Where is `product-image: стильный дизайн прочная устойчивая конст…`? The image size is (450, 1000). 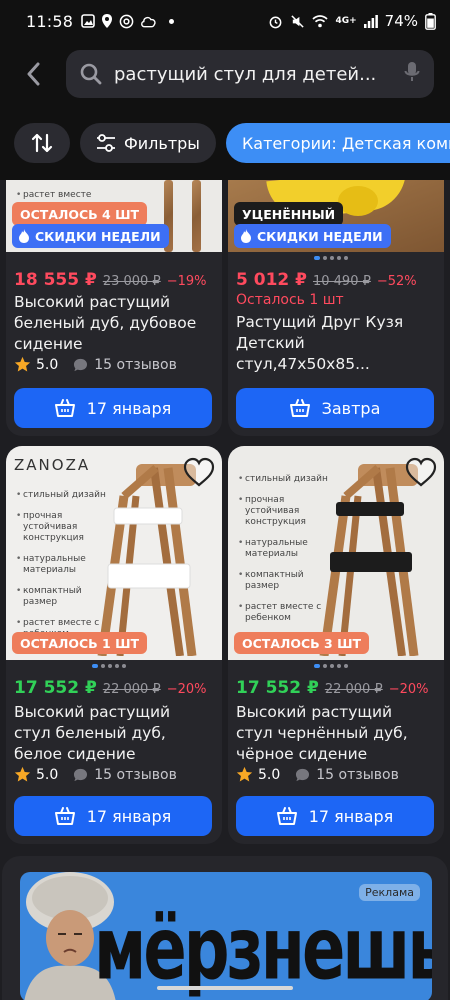 product-image: стильный дизайн прочная устойчивая конст… is located at coordinates (336, 553).